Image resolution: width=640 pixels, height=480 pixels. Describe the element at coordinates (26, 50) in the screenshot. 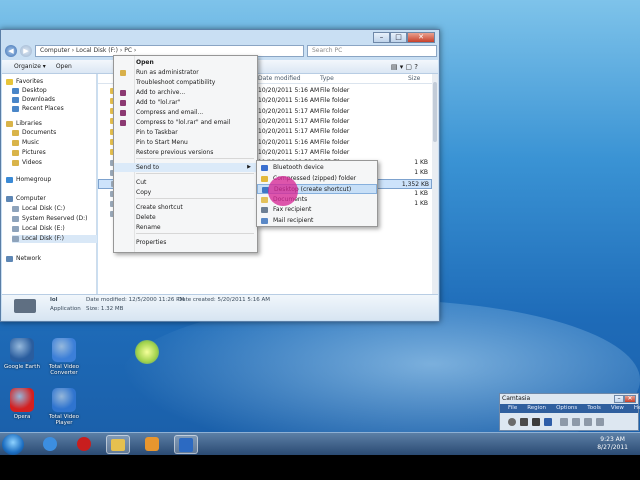

I see `forward-icon: ▶` at that location.